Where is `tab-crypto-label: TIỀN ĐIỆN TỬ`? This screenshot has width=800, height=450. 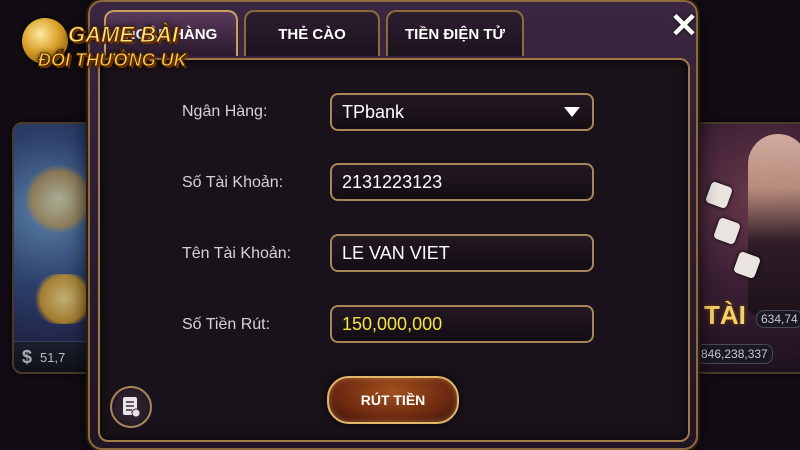
tab-crypto-label: TIỀN ĐIỆN TỬ is located at coordinates (455, 34).